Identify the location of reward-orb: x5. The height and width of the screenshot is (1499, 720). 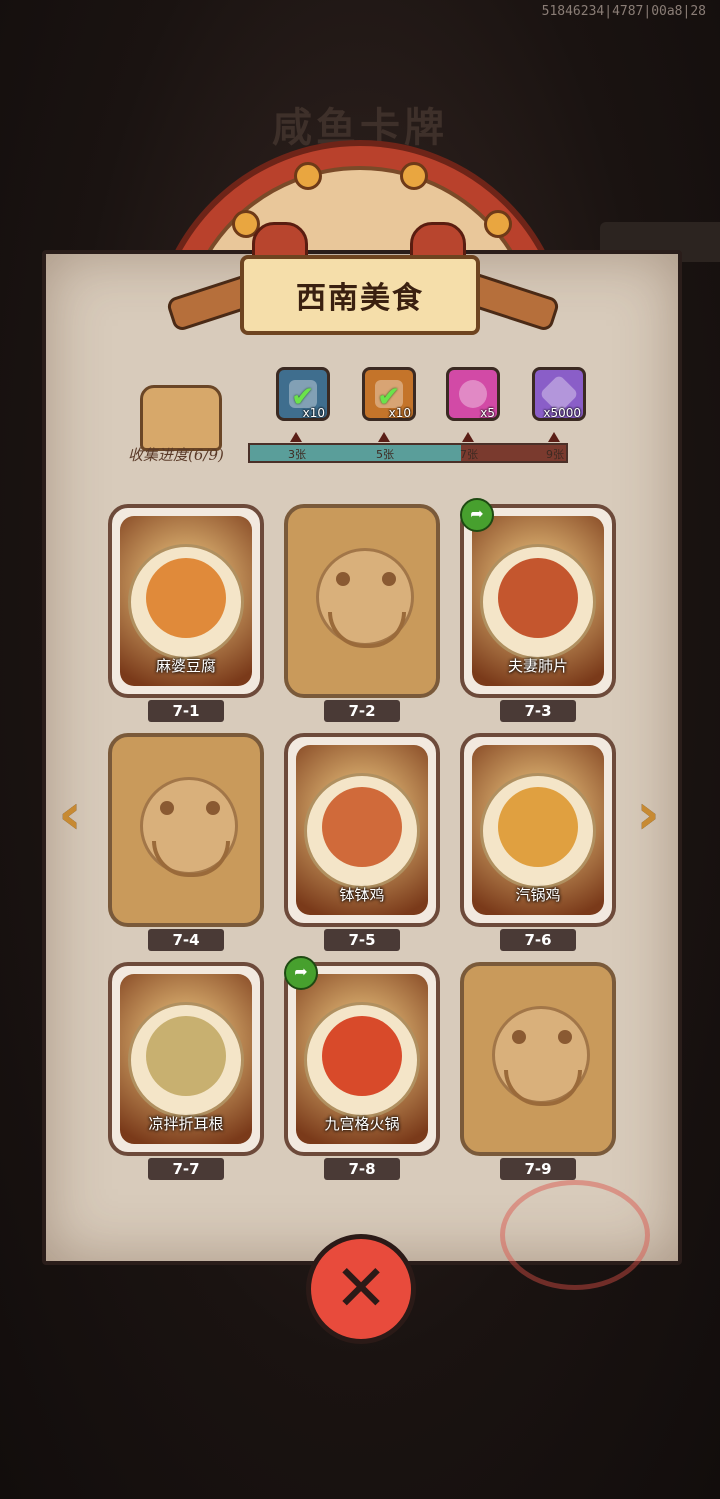
(473, 394).